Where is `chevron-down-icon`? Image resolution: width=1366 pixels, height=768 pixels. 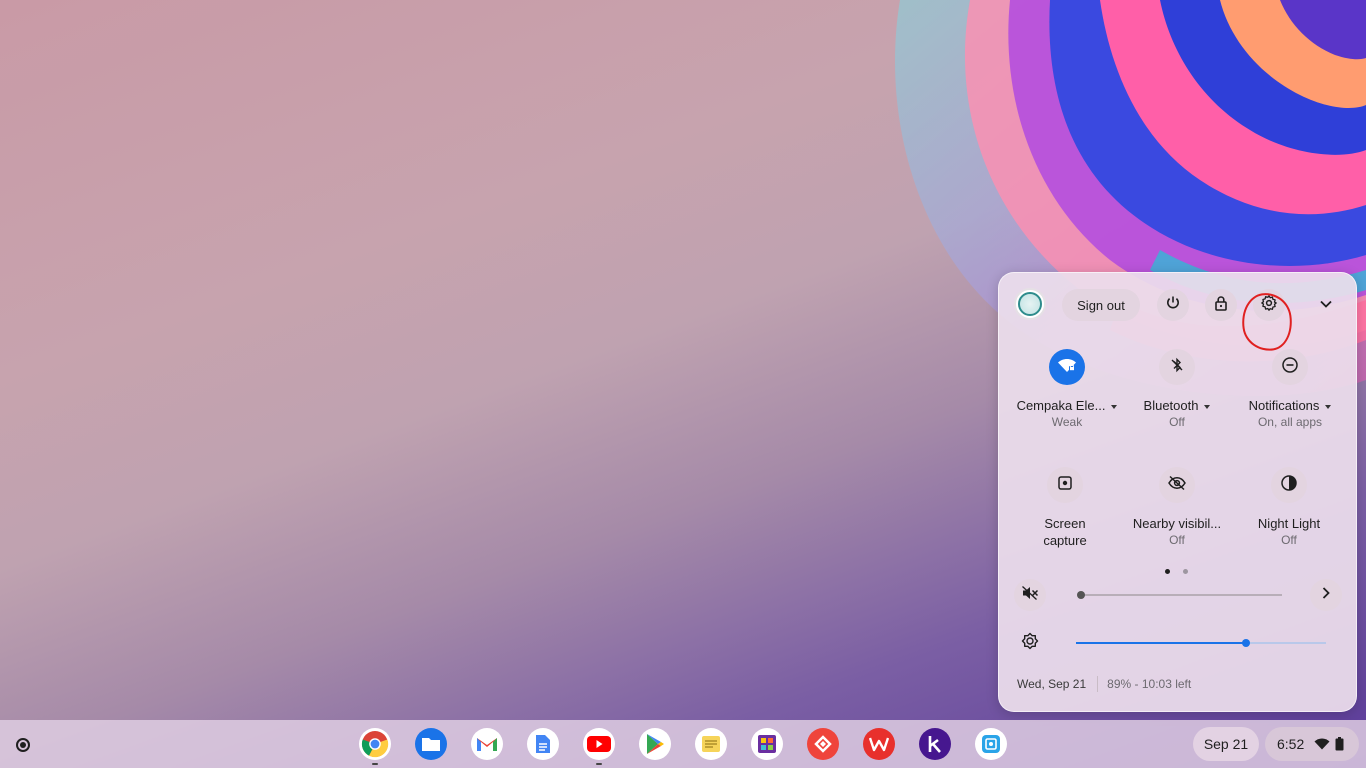 chevron-down-icon is located at coordinates (1326, 305).